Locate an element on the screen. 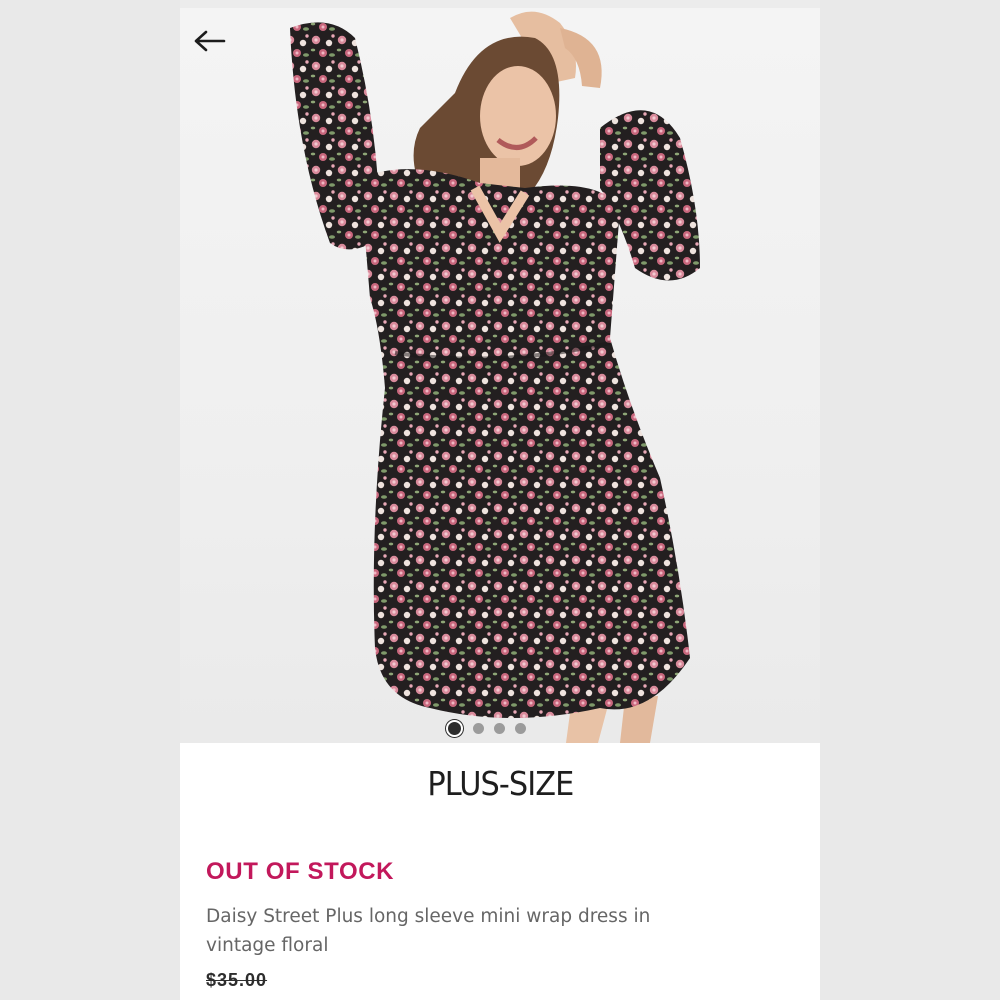 The image size is (1000, 1000). size-tag: PLUS-SIZE is located at coordinates (500, 783).